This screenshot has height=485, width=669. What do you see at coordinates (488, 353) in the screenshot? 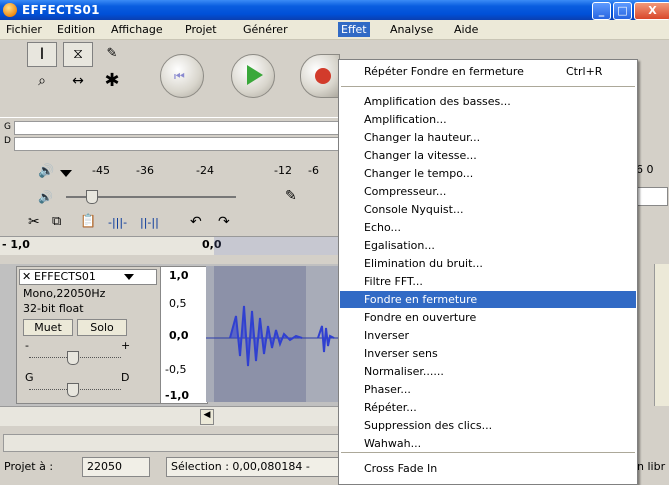
I see `effect-menu-item: Inverser sens` at bounding box center [488, 353].